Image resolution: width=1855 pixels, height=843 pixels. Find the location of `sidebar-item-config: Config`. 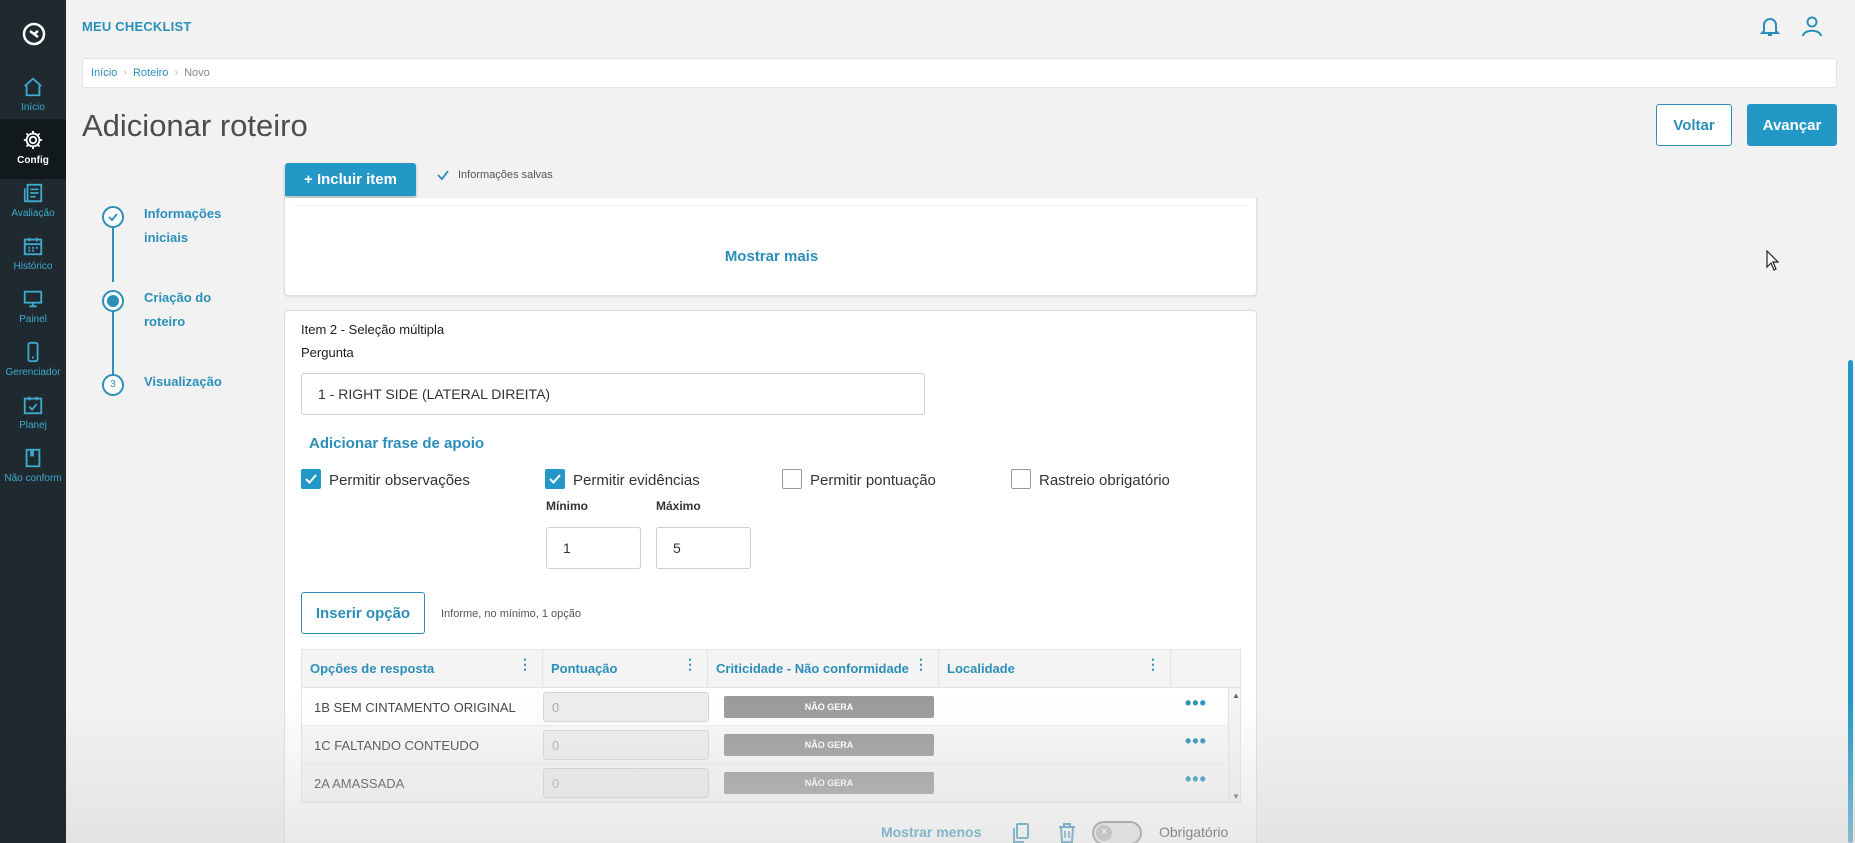

sidebar-item-config: Config is located at coordinates (33, 149).